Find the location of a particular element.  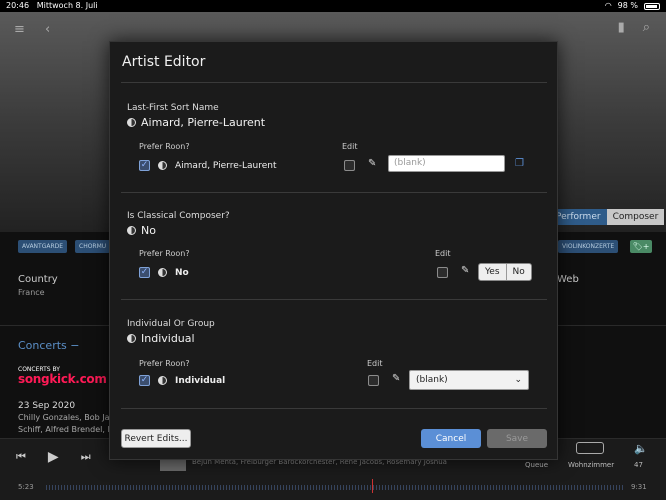

prefer-roon-value: No is located at coordinates (182, 272).